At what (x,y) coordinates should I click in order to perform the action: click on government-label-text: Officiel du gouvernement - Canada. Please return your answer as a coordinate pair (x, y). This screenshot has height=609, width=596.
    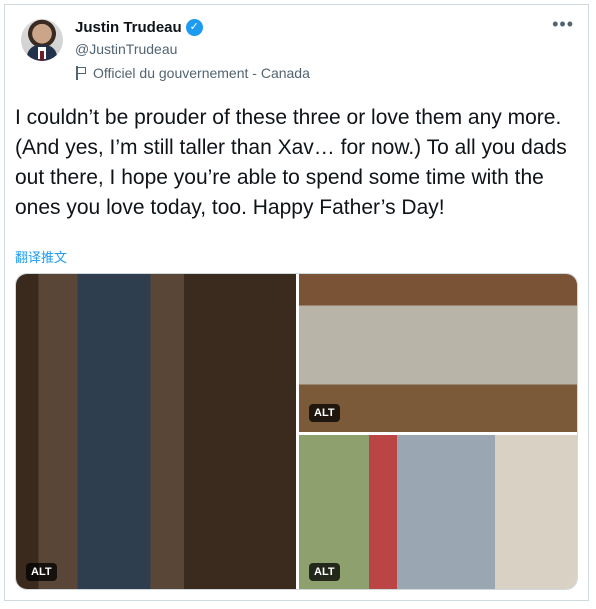
    Looking at the image, I should click on (201, 73).